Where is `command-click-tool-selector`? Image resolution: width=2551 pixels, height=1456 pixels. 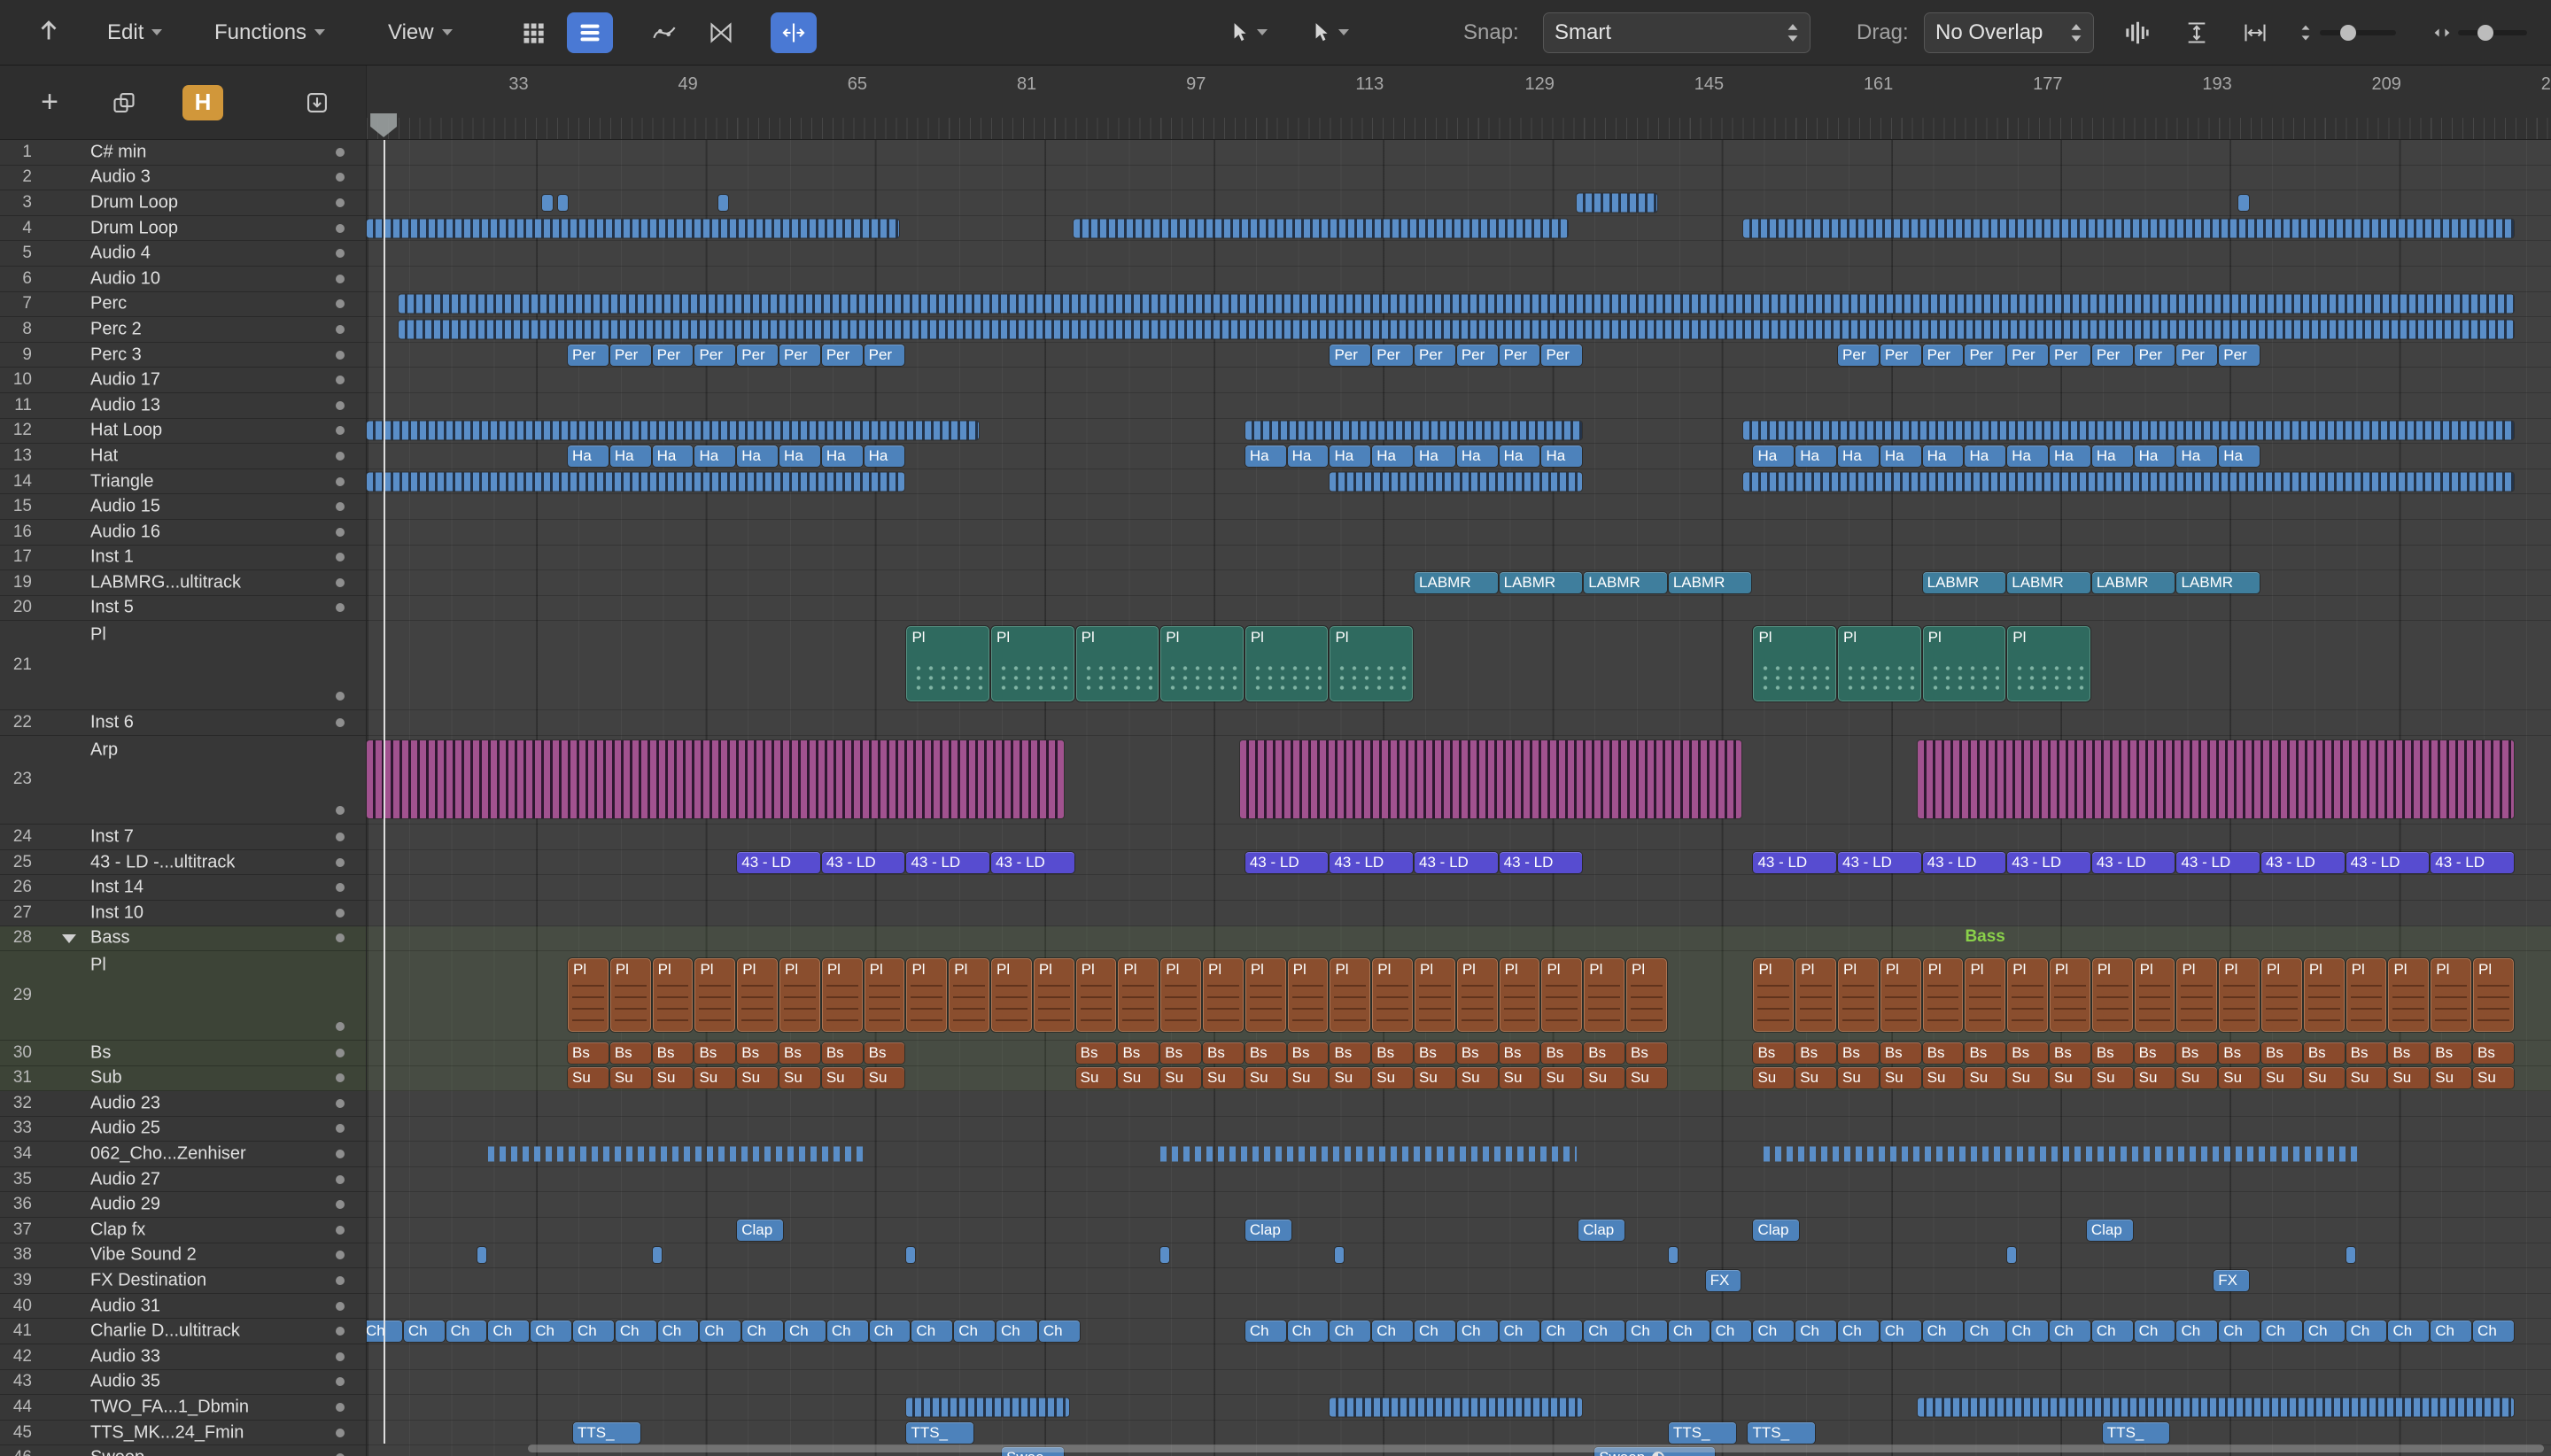 command-click-tool-selector is located at coordinates (1329, 32).